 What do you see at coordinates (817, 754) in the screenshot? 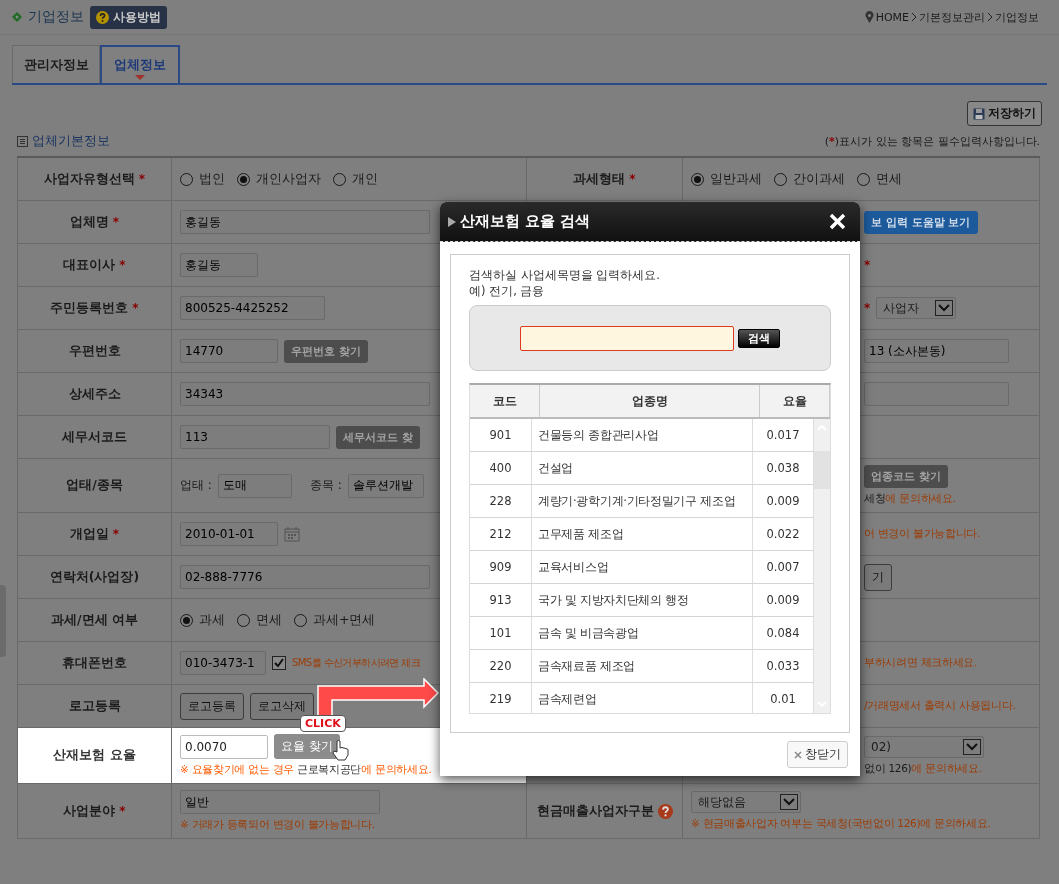
I see `close-button: 창닫기` at bounding box center [817, 754].